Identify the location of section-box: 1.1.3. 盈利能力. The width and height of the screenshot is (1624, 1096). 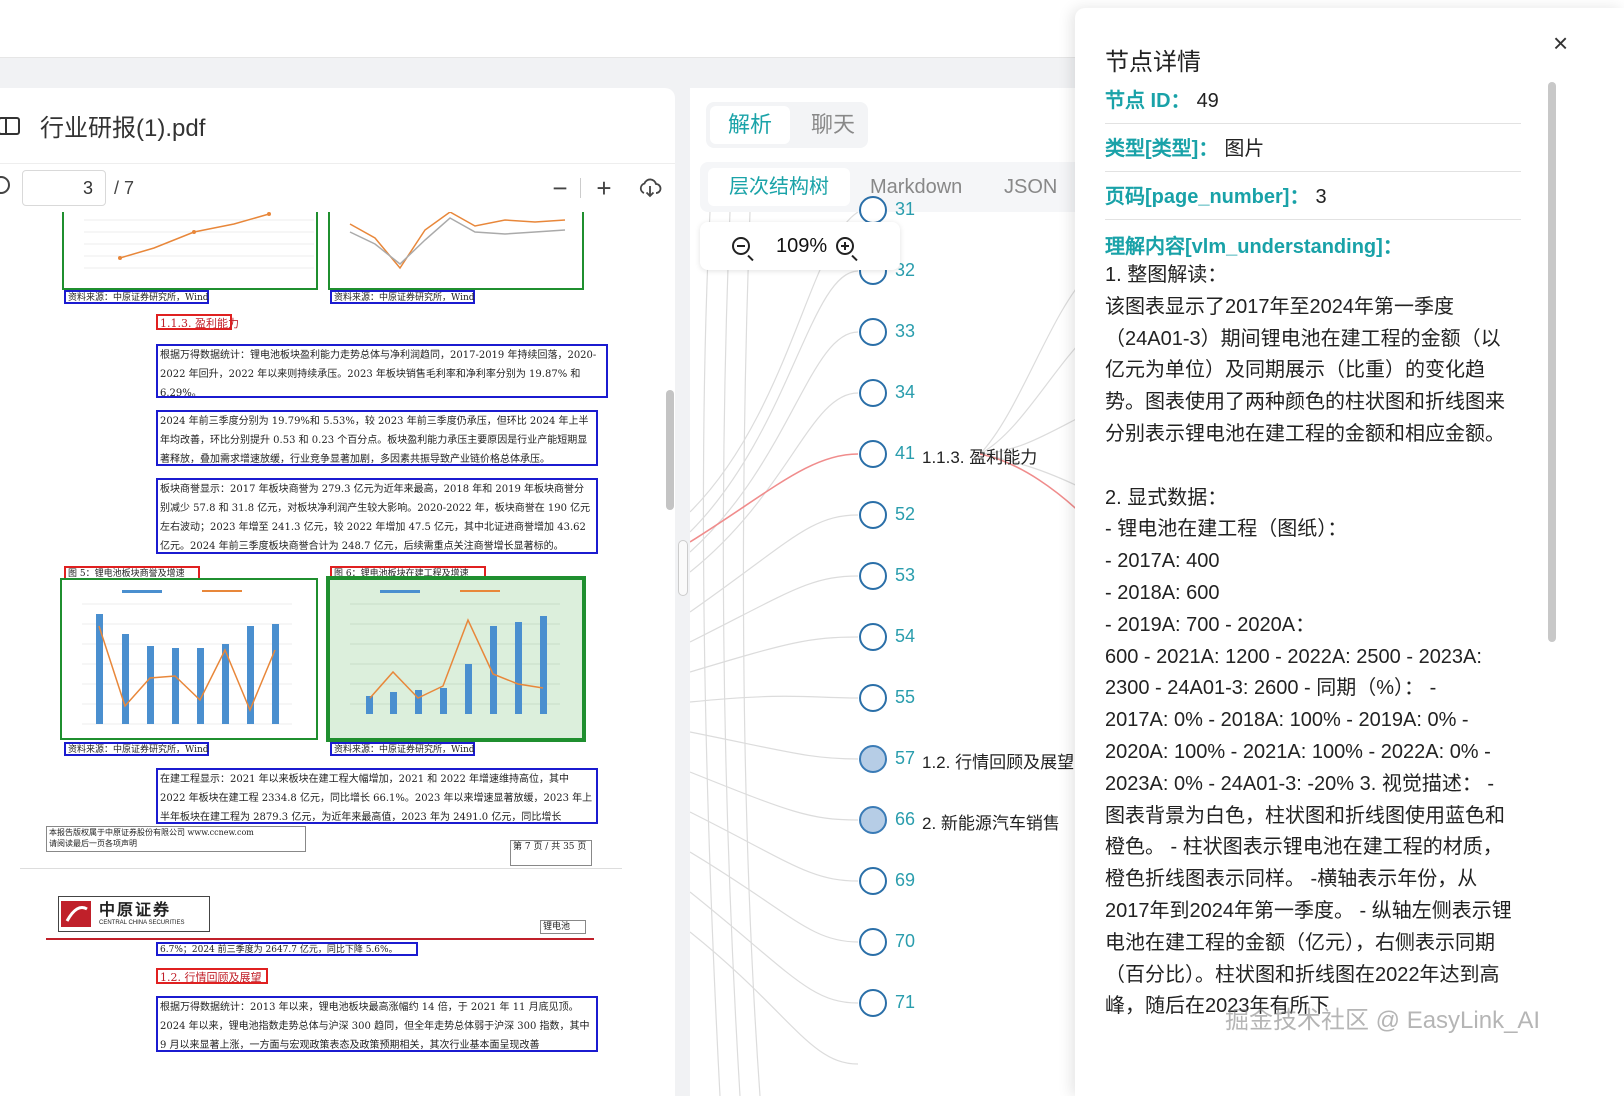
(197, 322).